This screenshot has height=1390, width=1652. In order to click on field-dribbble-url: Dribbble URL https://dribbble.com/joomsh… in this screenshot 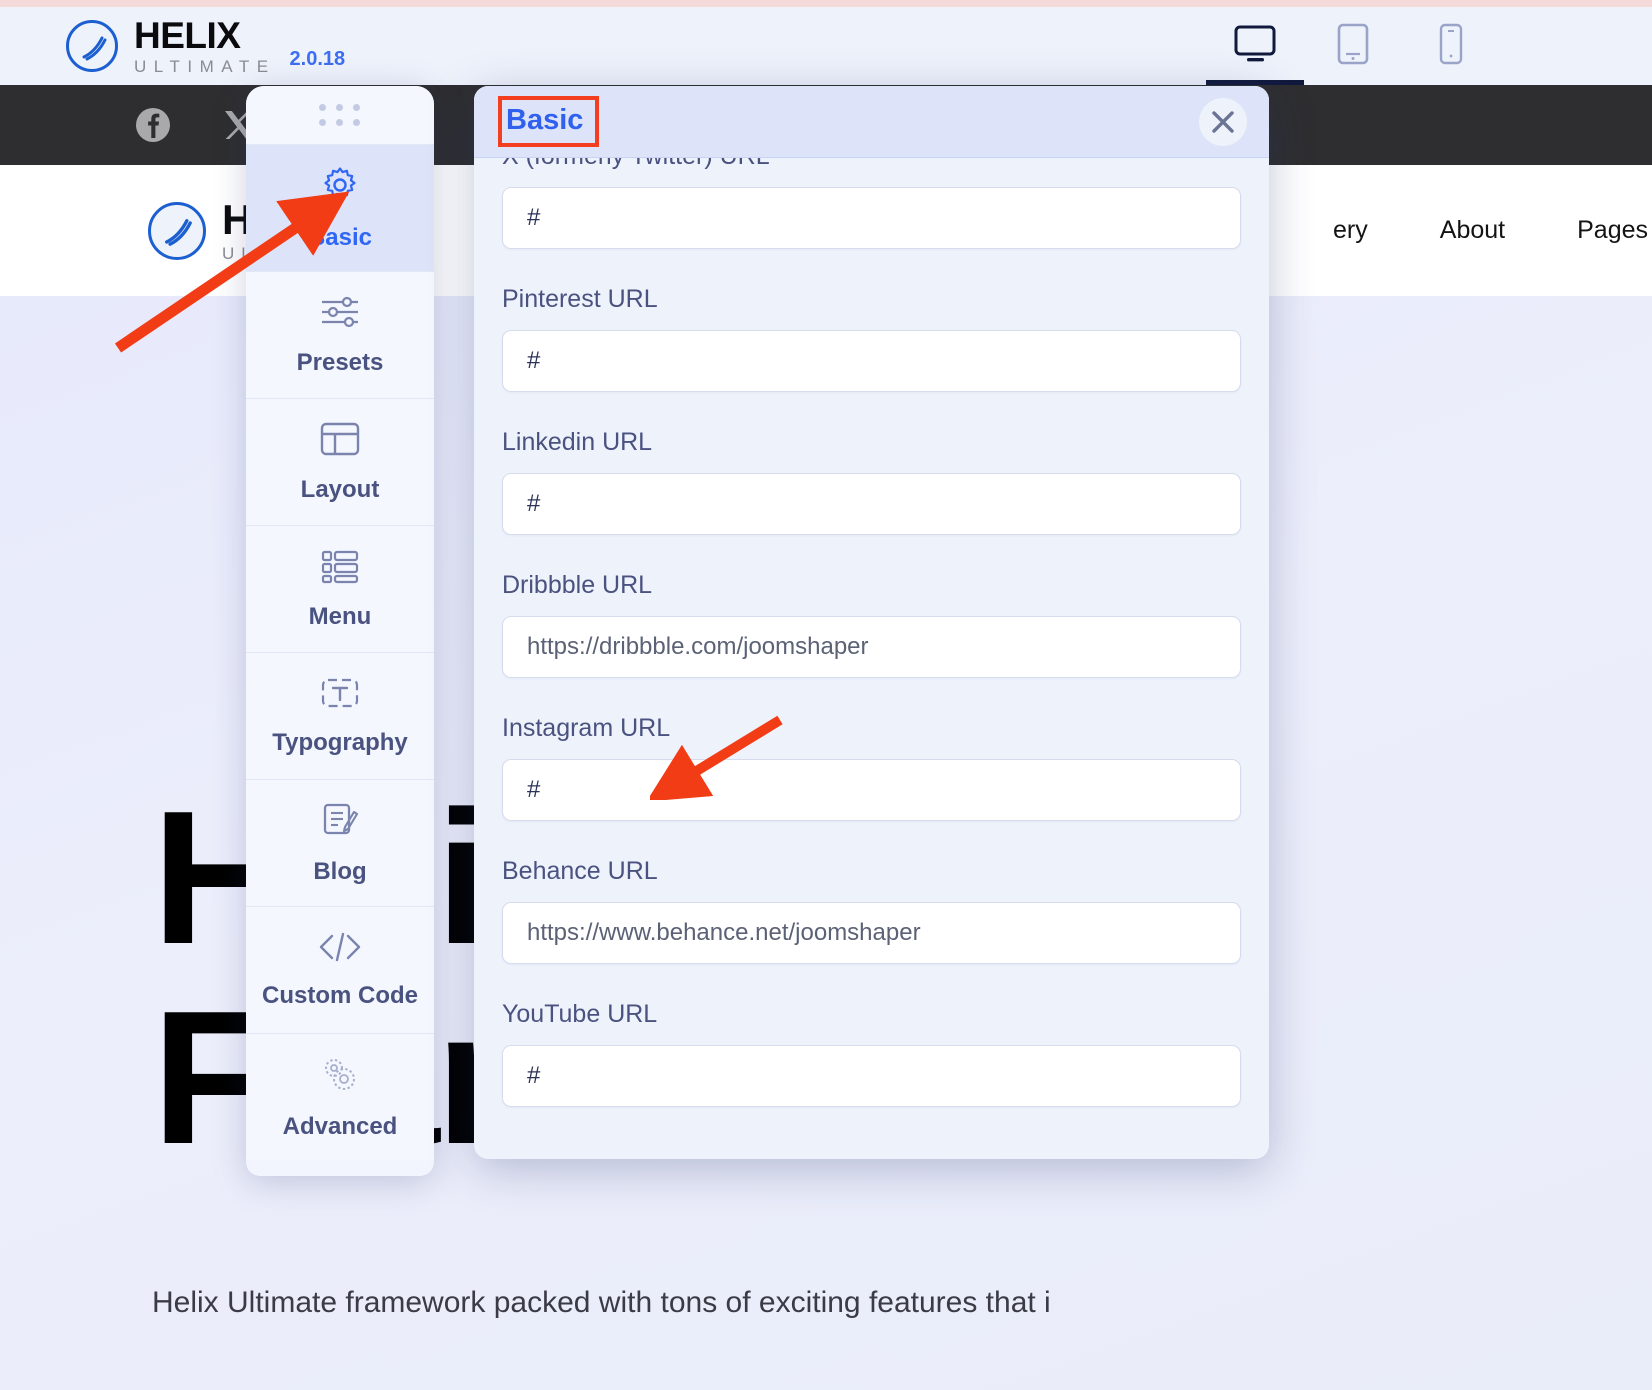, I will do `click(871, 624)`.